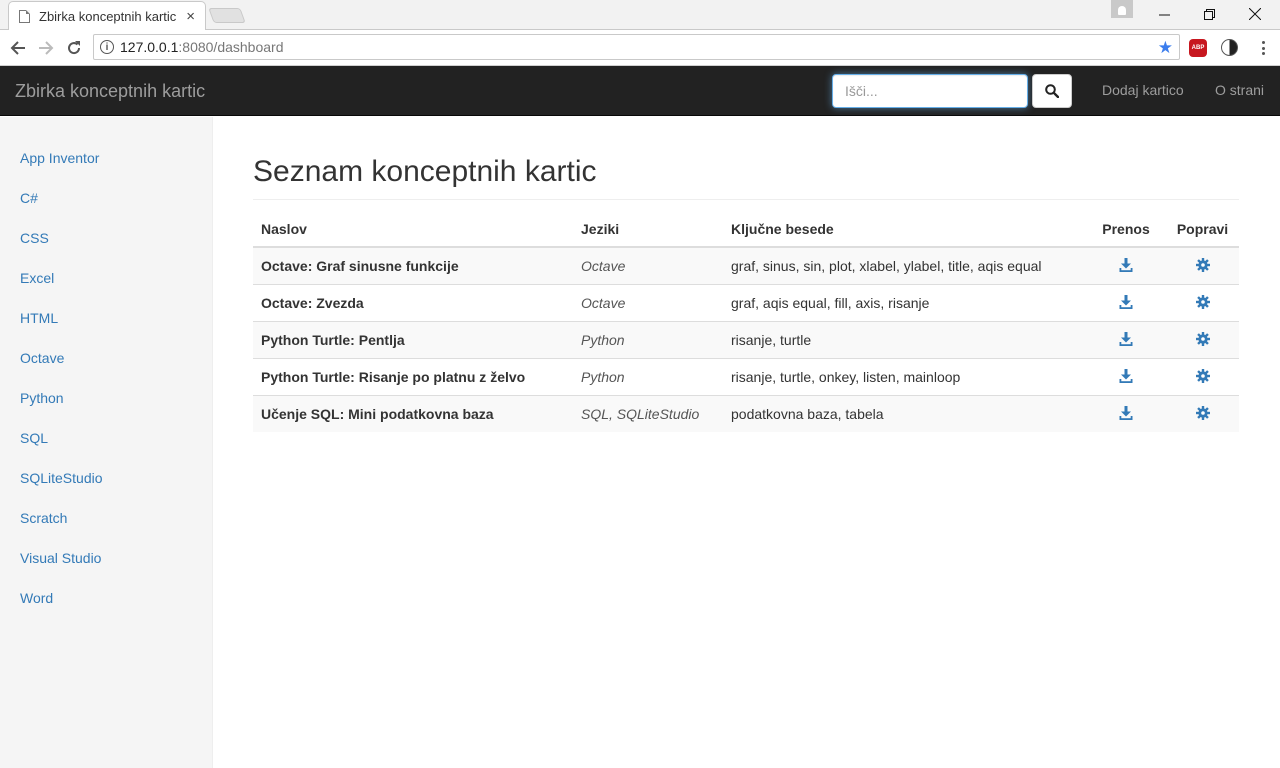 This screenshot has width=1280, height=768. I want to click on sidebar-item-visual-studio: Visual Studio, so click(60, 558).